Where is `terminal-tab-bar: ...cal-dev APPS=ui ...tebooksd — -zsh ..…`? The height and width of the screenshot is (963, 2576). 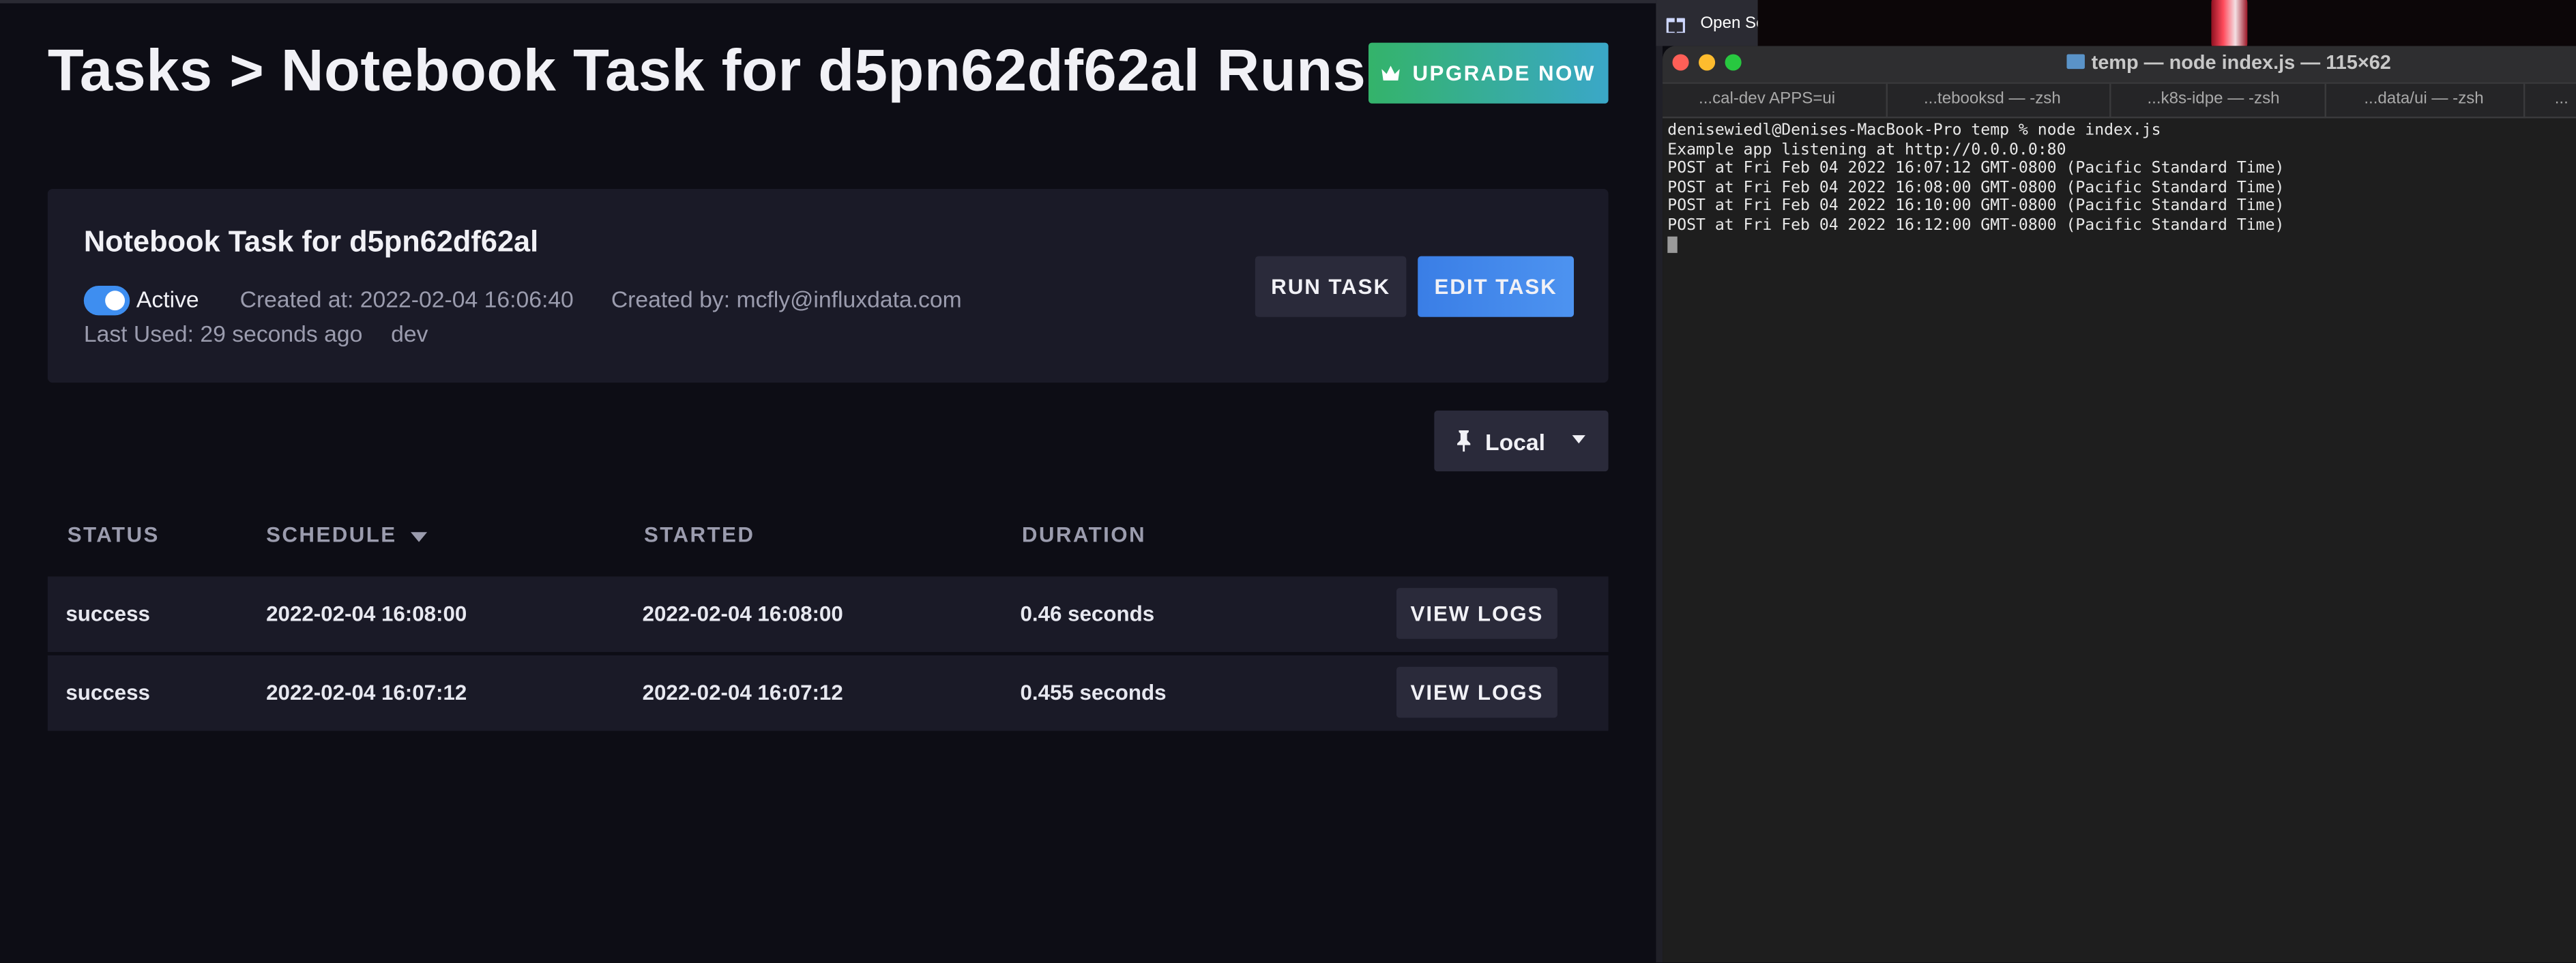
terminal-tab-bar: ...cal-dev APPS=ui ...tebooksd — -zsh ..… is located at coordinates (2119, 101).